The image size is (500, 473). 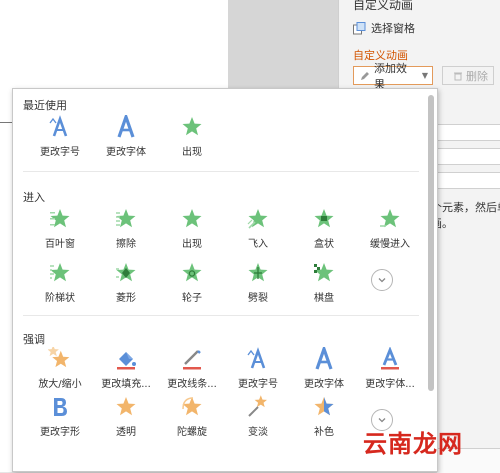 What do you see at coordinates (257, 219) in the screenshot?
I see `fly-in-star-icon` at bounding box center [257, 219].